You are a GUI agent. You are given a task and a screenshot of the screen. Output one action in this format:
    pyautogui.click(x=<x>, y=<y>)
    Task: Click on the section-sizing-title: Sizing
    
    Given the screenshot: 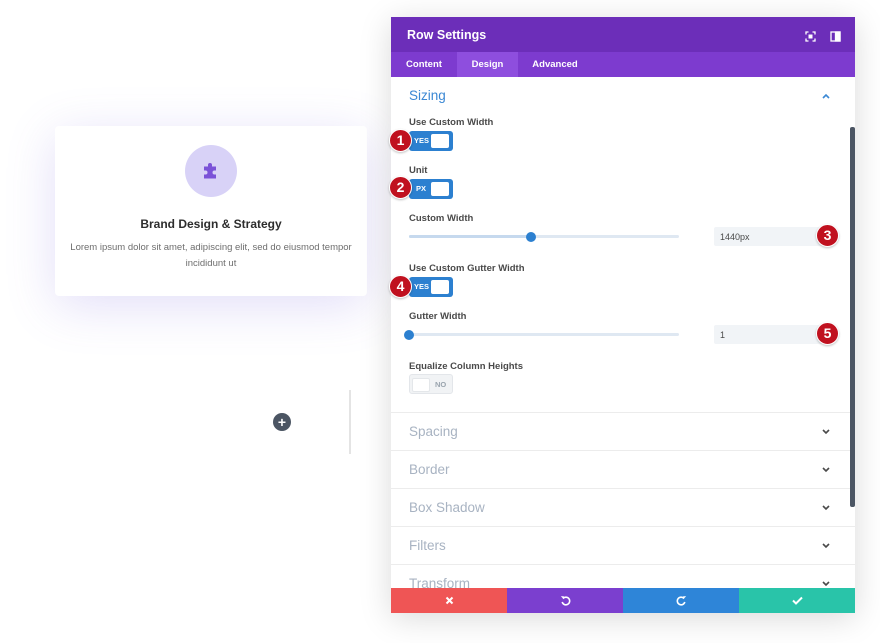 What is the action you would take?
    pyautogui.click(x=427, y=95)
    